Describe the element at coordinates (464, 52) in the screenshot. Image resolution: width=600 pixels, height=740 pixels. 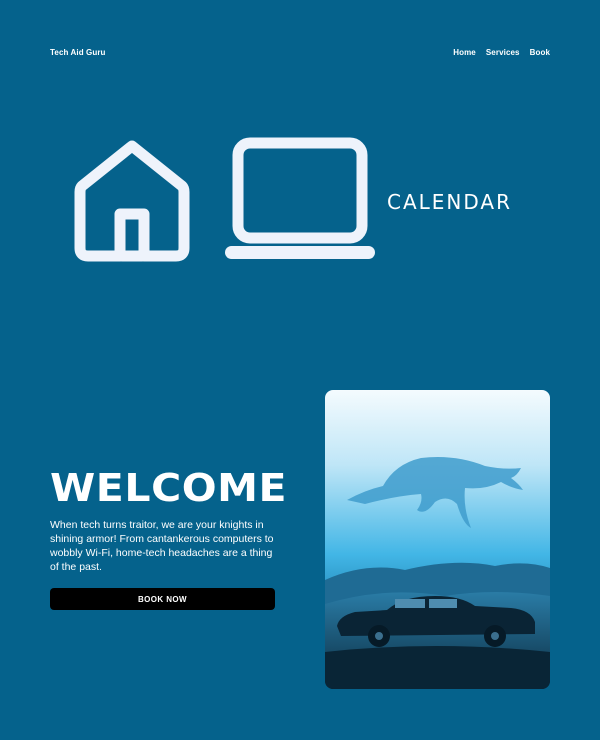
I see `nav-home-link: Home` at that location.